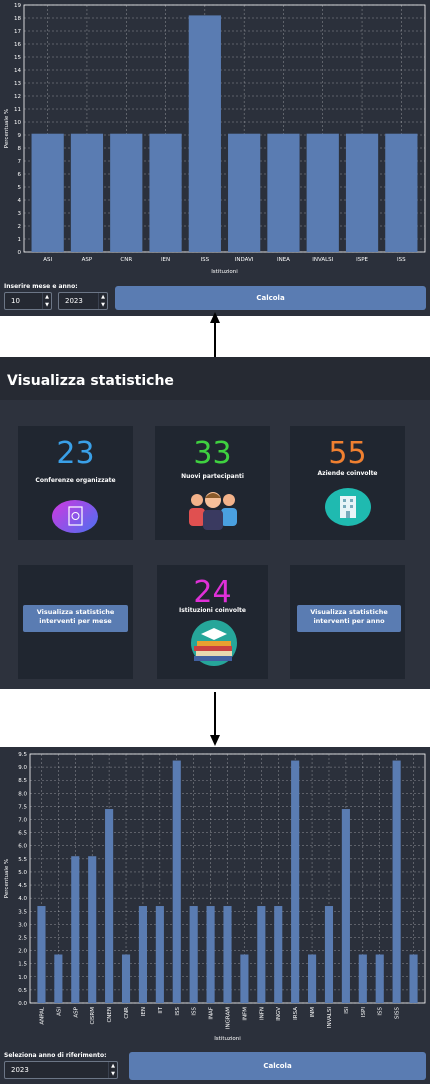 The width and height of the screenshot is (430, 1084). I want to click on y-tick-label: 4.5, so click(22, 886).